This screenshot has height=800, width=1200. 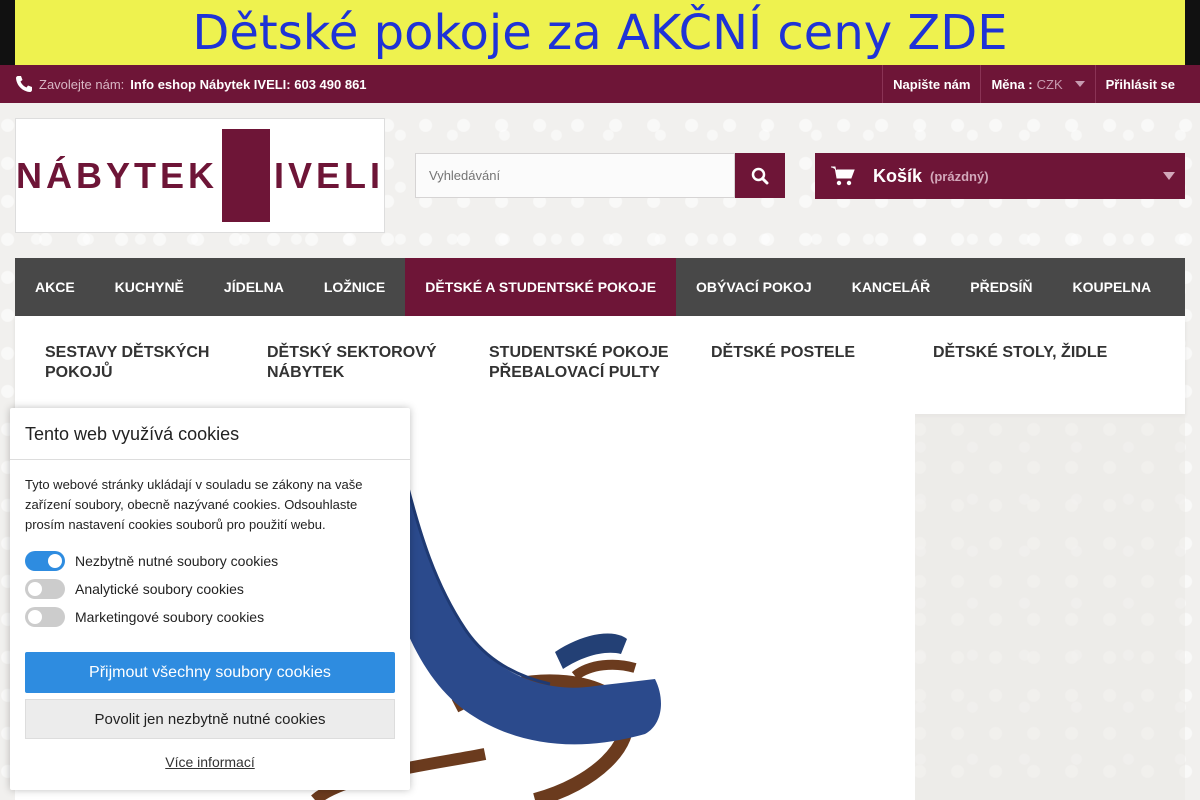 What do you see at coordinates (594, 353) in the screenshot?
I see `submenu-studentske: STUDENTSKÉ POKOJE` at bounding box center [594, 353].